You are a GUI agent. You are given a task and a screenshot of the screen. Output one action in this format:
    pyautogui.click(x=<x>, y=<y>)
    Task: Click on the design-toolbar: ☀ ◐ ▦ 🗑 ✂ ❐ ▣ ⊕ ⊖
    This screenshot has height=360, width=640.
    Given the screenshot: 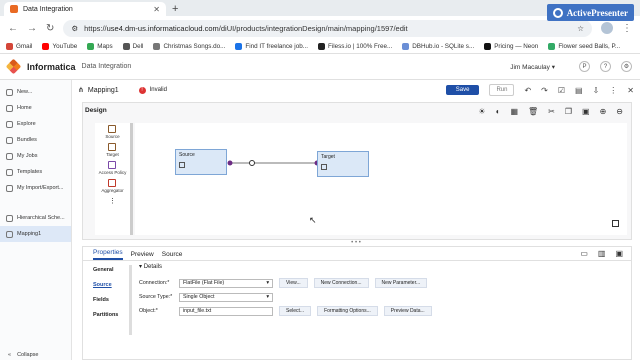 What is the action you would take?
    pyautogui.click(x=550, y=111)
    